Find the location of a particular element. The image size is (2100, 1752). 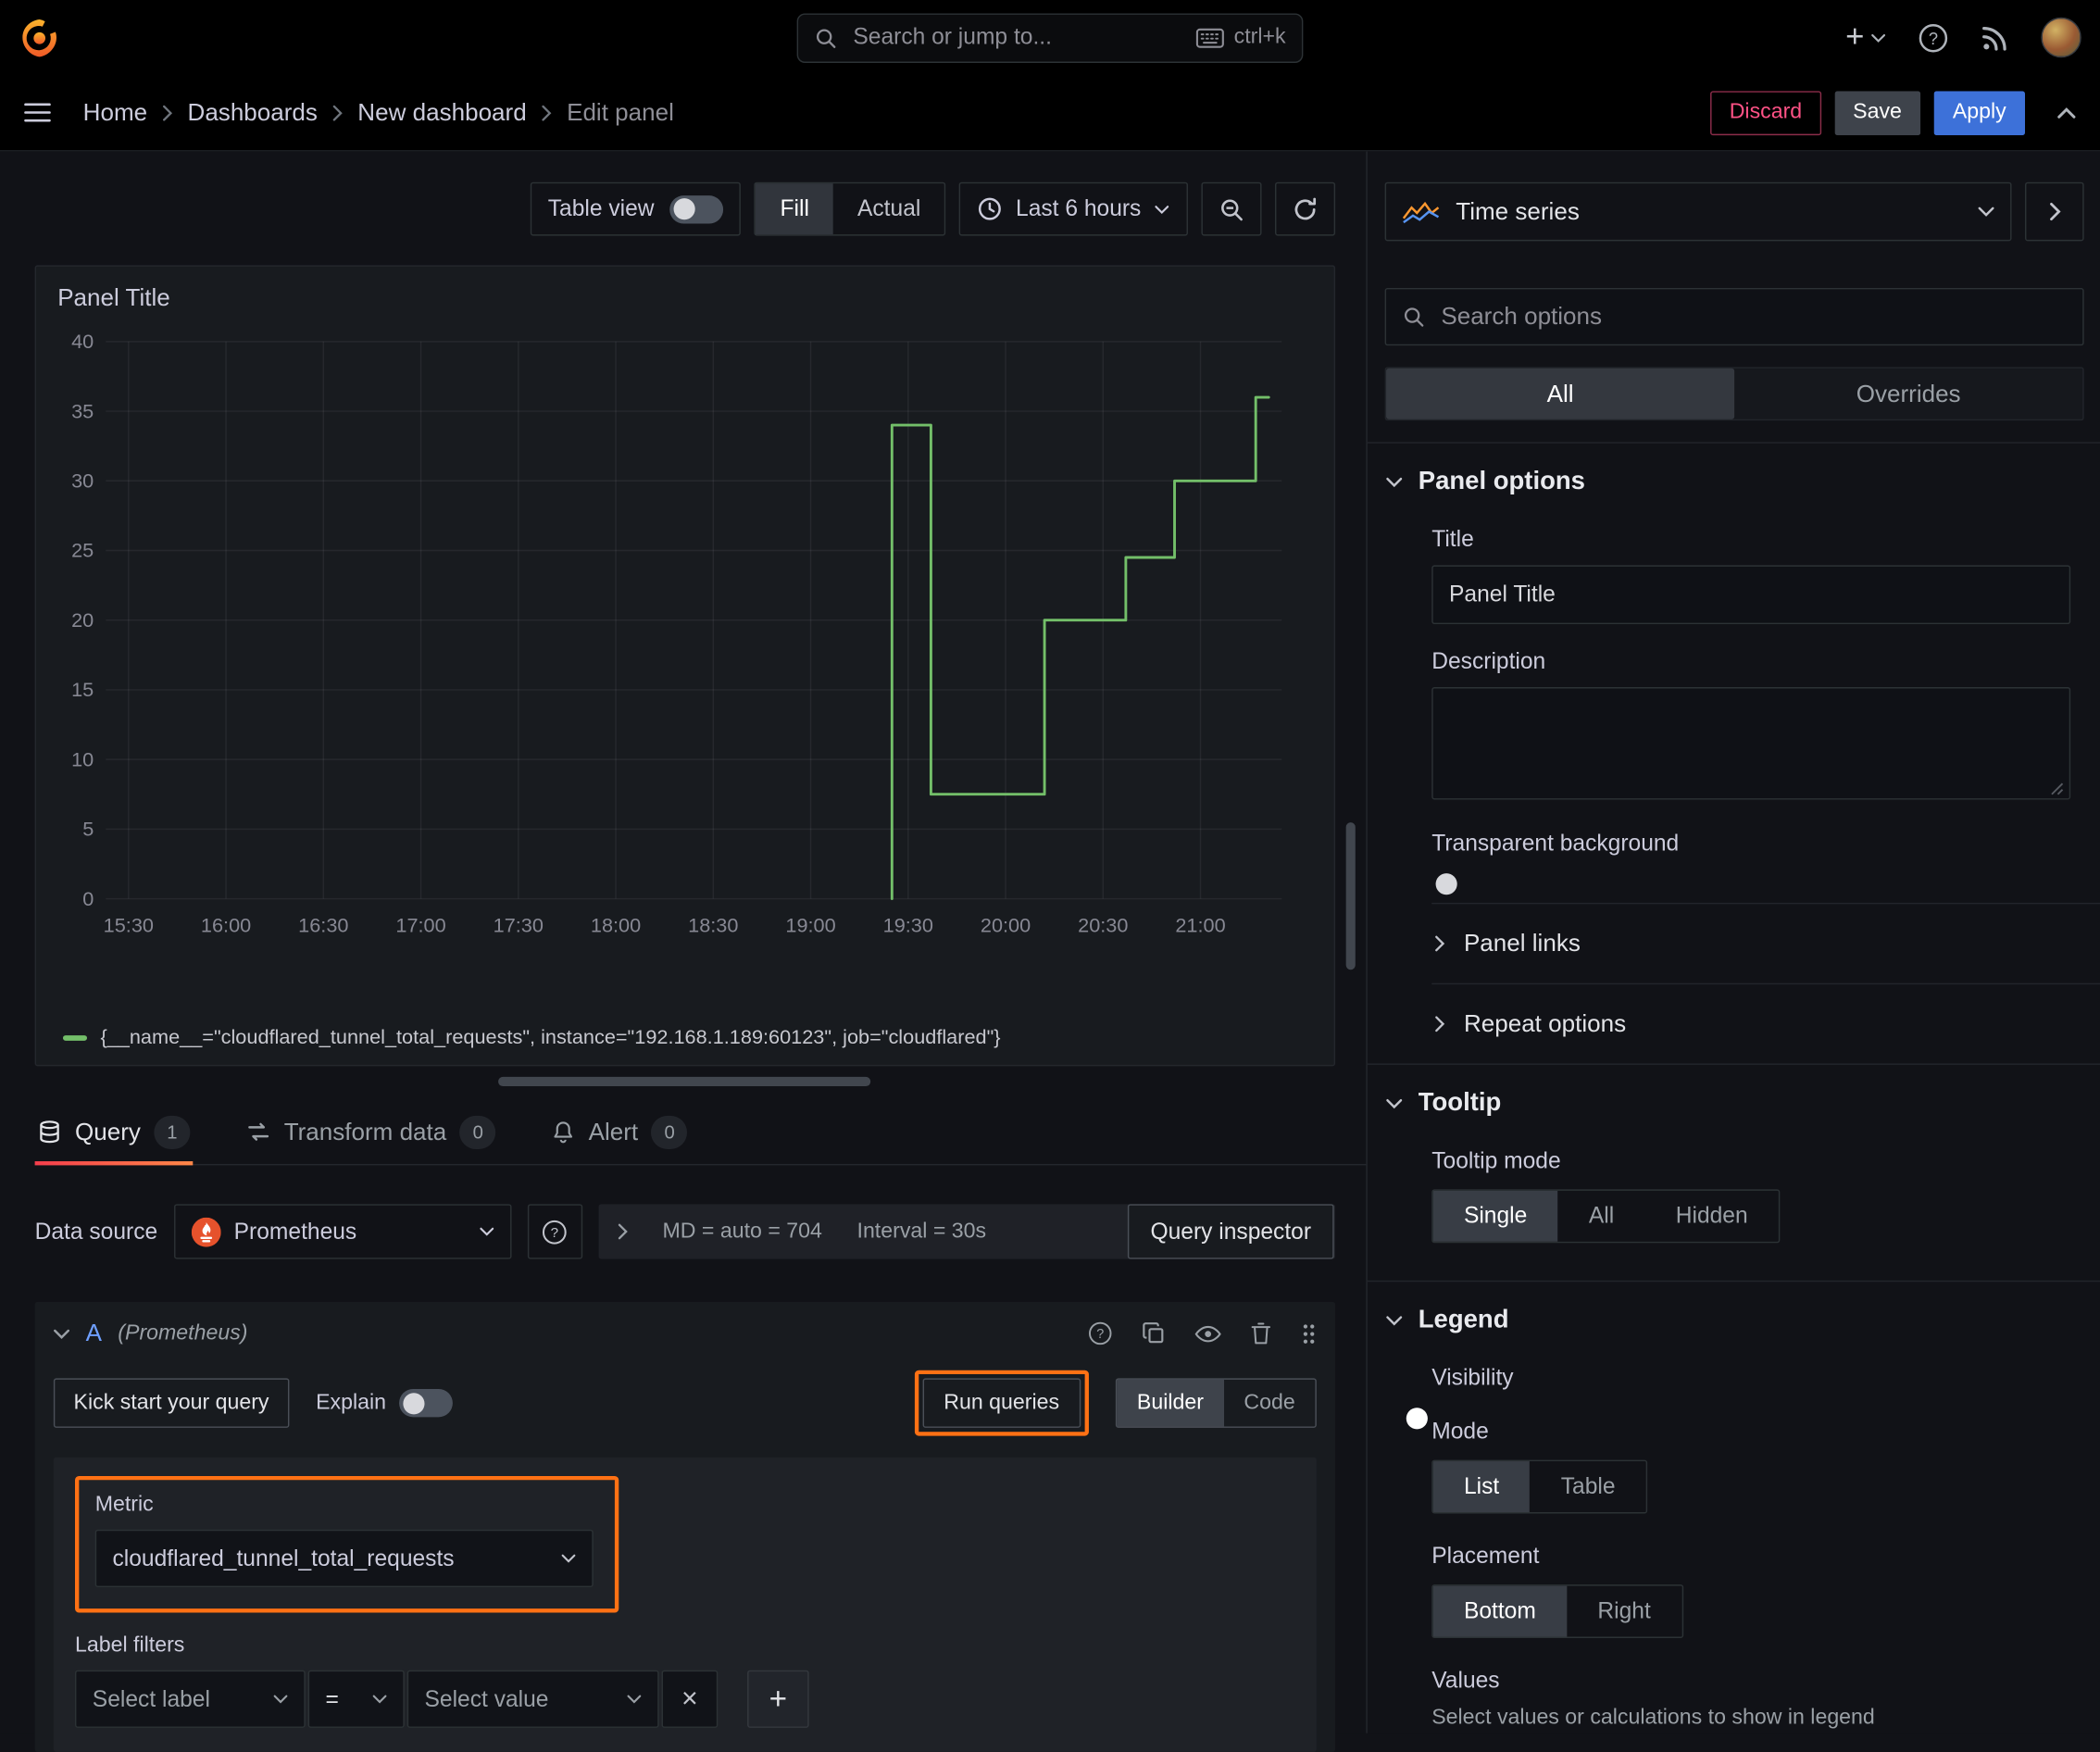

tooltip-mode-all: All is located at coordinates (1602, 1216).